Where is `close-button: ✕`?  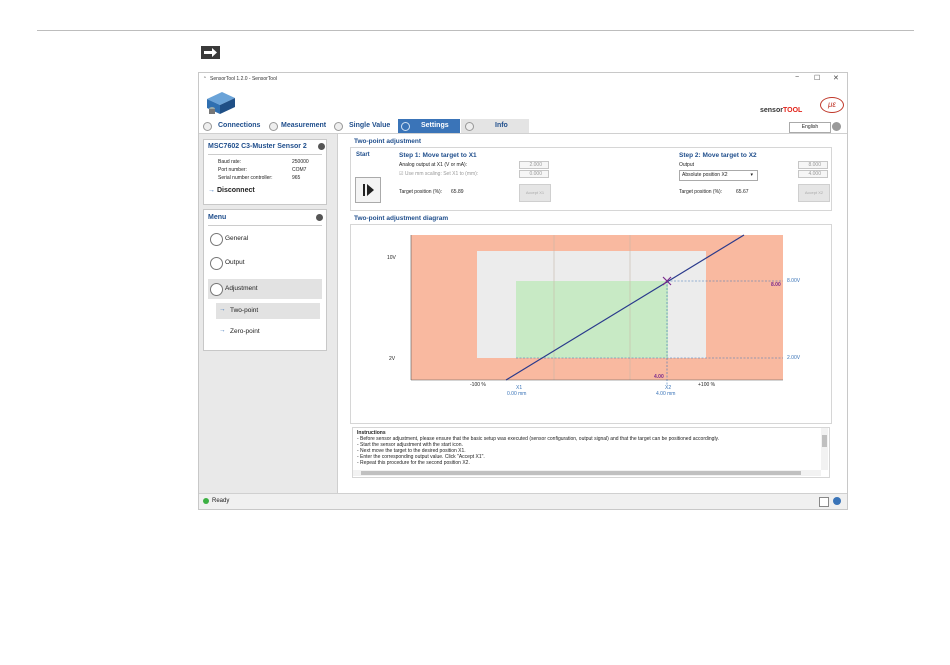 close-button: ✕ is located at coordinates (836, 78).